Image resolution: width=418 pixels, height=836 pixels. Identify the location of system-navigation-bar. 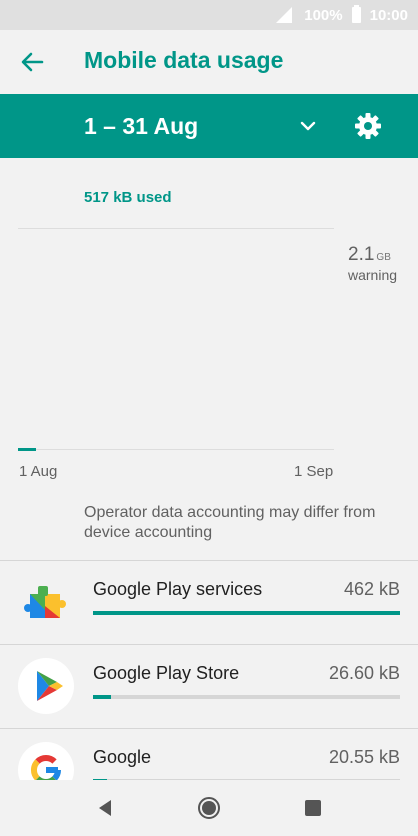
(209, 808).